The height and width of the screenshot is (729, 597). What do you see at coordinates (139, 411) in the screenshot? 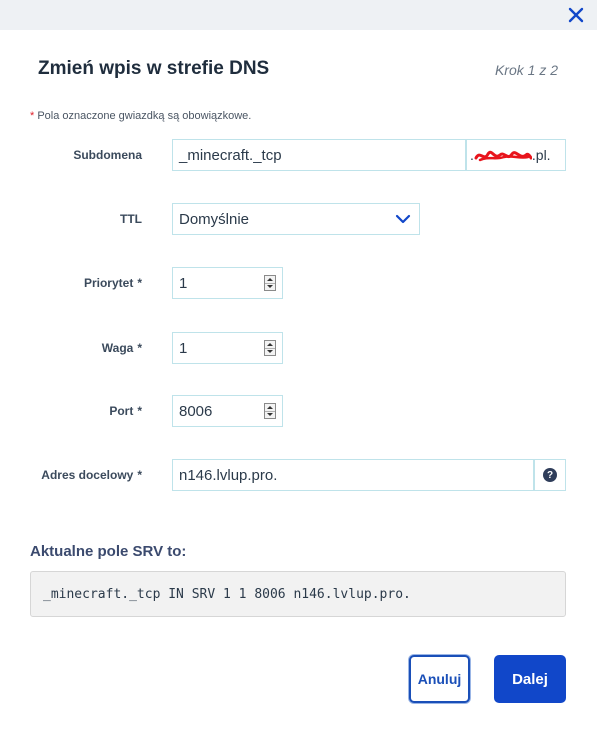
I see `port-required-star: *` at bounding box center [139, 411].